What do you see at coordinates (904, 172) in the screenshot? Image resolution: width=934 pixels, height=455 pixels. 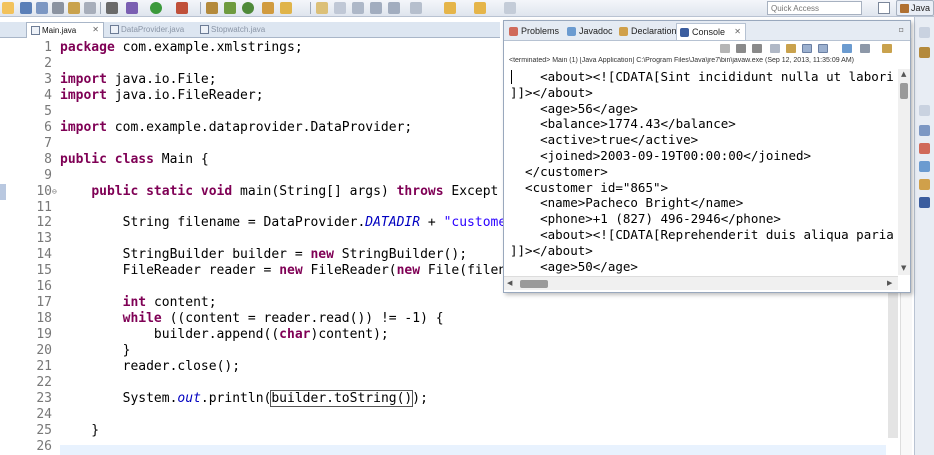 I see `console-vertical-scrollbar: ▲ ▼` at bounding box center [904, 172].